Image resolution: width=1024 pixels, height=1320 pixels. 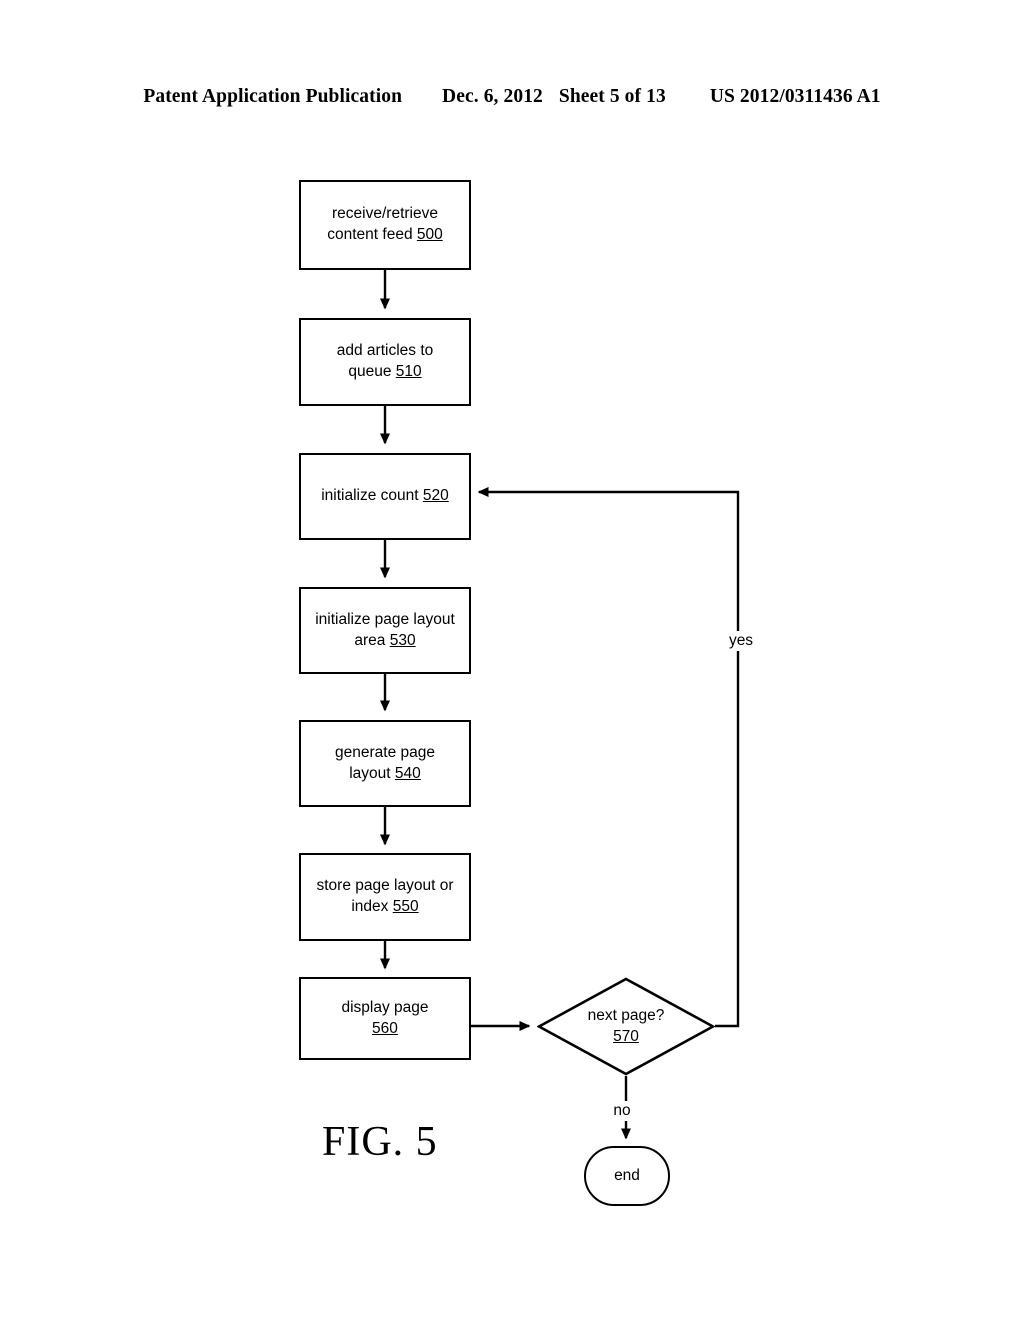 What do you see at coordinates (435, 496) in the screenshot?
I see `reference-numeral-520: 520` at bounding box center [435, 496].